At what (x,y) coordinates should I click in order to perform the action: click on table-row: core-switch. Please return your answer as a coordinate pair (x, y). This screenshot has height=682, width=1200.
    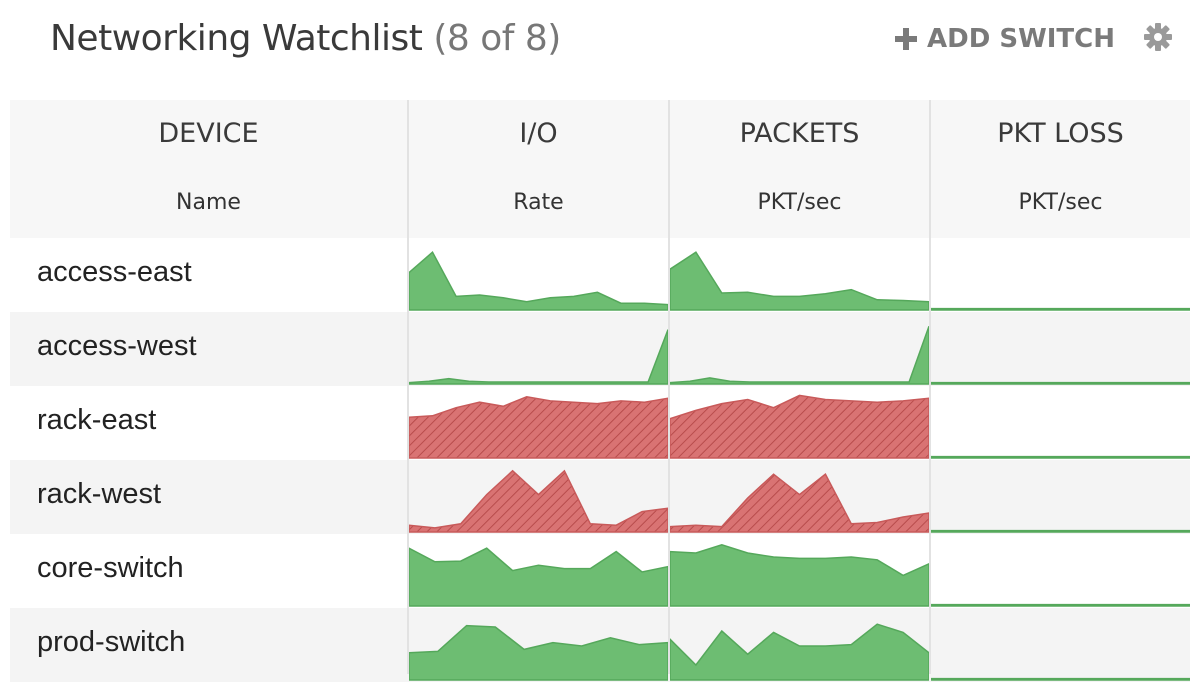
    Looking at the image, I should click on (600, 571).